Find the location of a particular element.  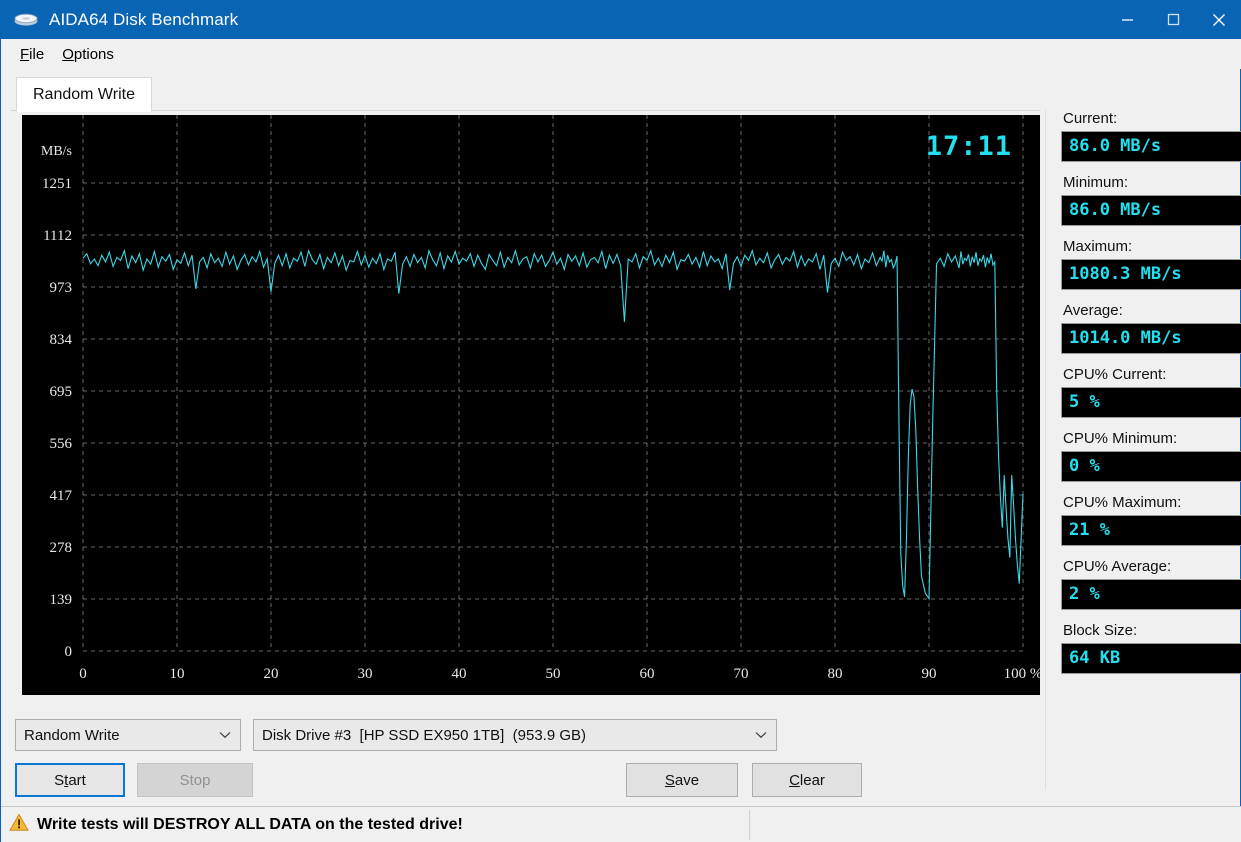

stat-block: CPU% Minimum: 0 % is located at coordinates (1151, 456).